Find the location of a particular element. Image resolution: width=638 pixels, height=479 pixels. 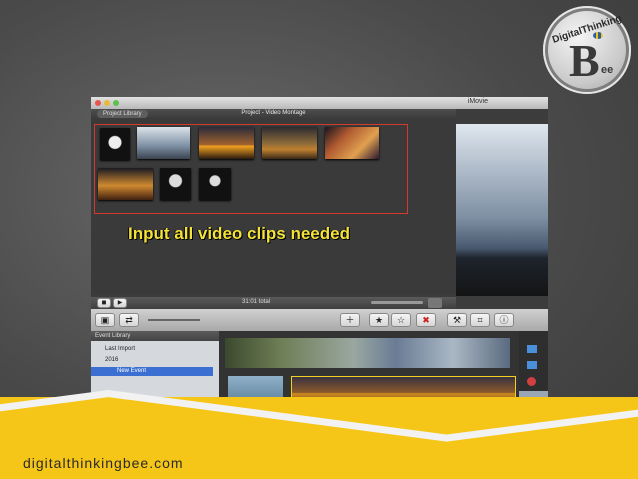

project-footer: ◼ ▶ 31:01 total is located at coordinates (273, 303).